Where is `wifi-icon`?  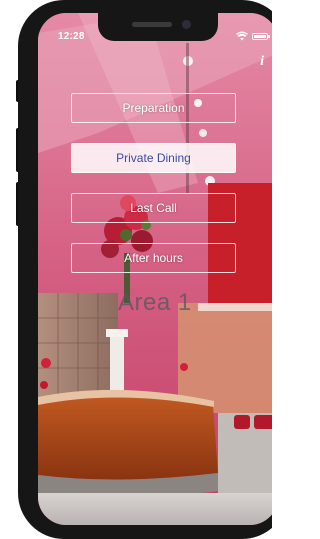
wifi-icon is located at coordinates (242, 36).